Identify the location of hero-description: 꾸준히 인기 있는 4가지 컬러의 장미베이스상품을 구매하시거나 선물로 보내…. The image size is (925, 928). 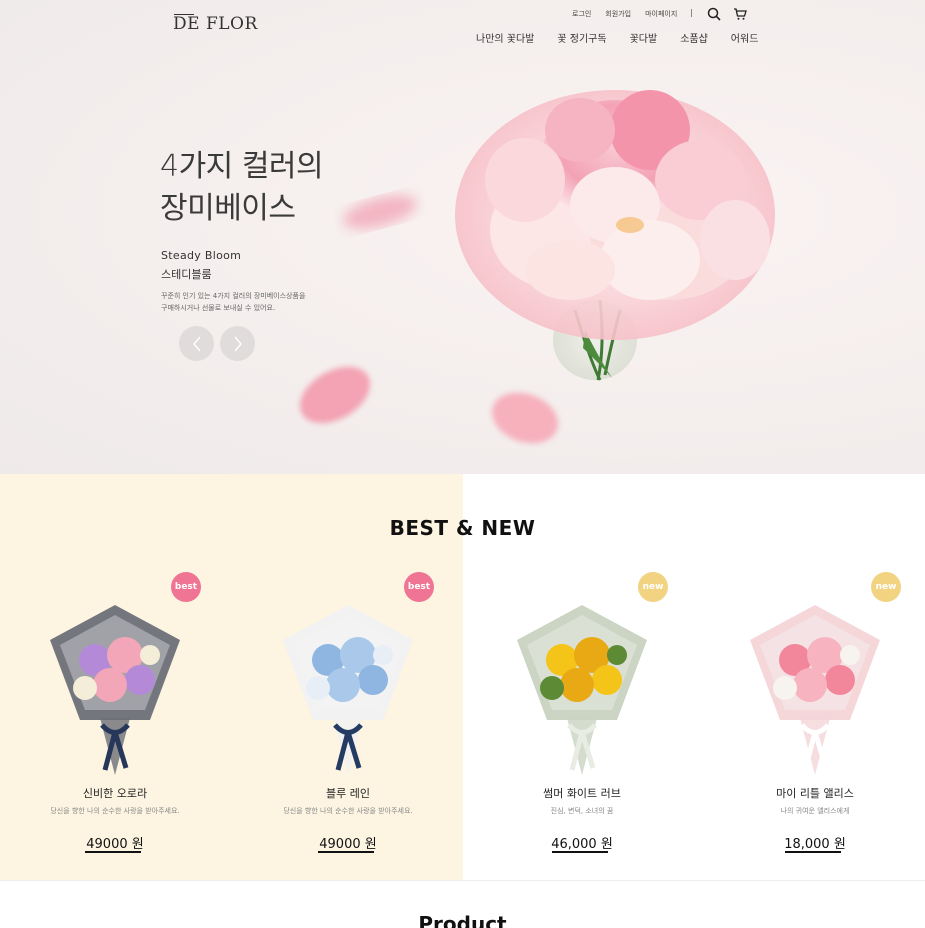
(251, 302).